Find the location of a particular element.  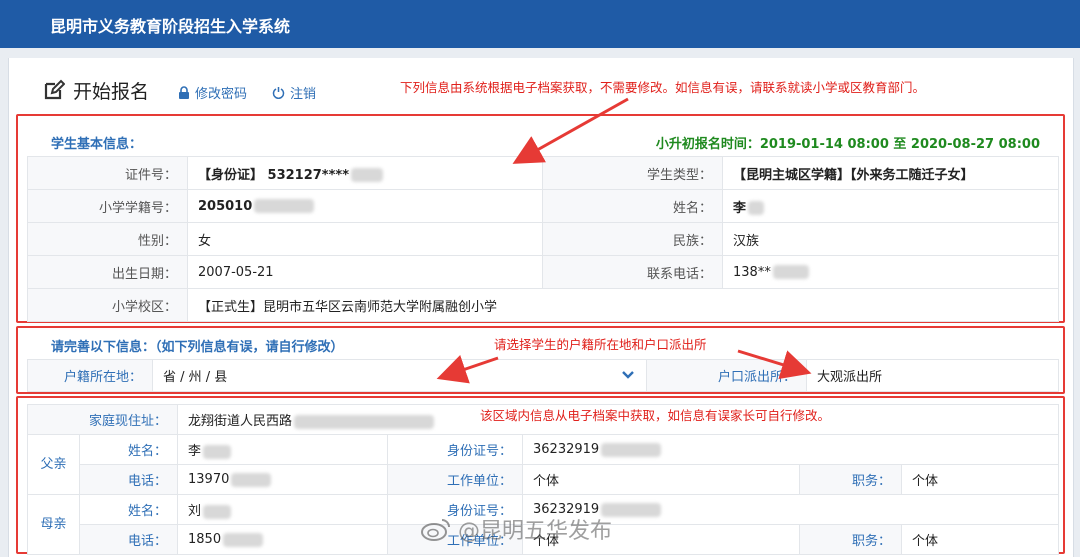

change-password-label: 修改密码 is located at coordinates (221, 94).